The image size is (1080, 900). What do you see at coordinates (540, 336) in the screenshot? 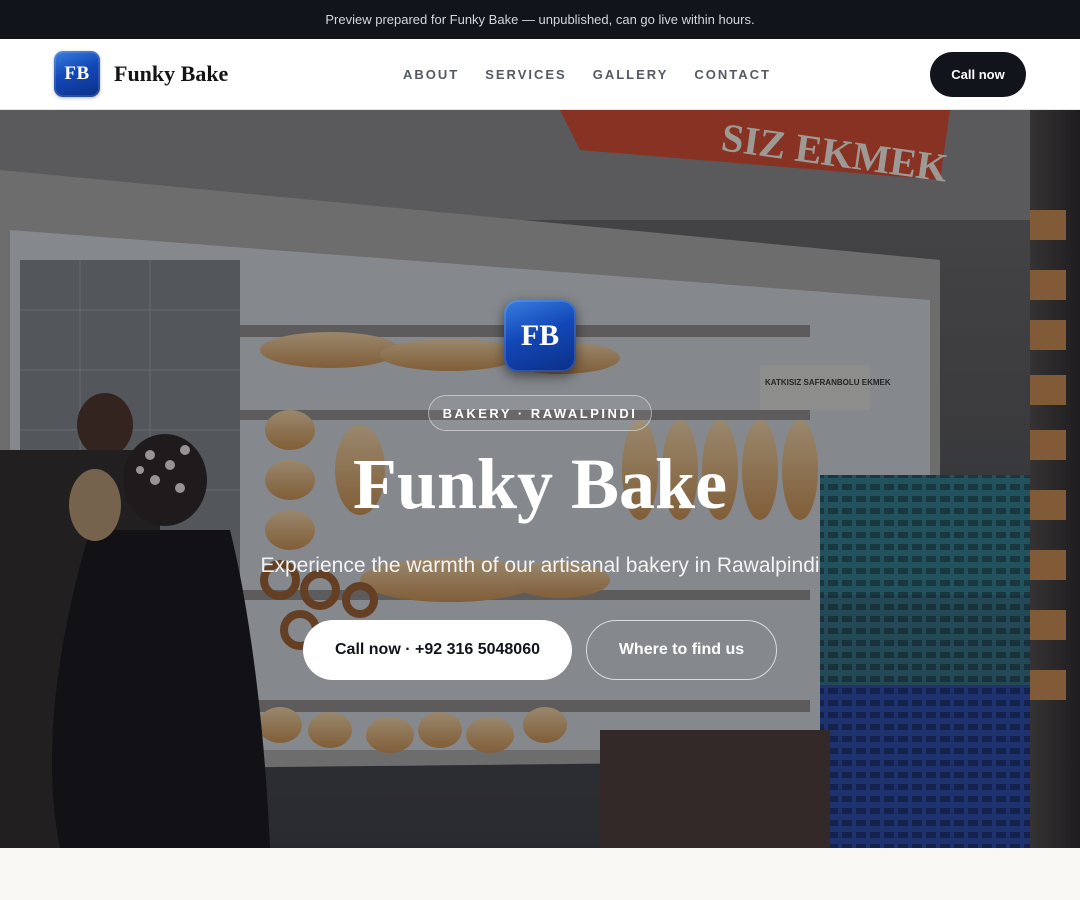
I see `hero-logo: FB` at bounding box center [540, 336].